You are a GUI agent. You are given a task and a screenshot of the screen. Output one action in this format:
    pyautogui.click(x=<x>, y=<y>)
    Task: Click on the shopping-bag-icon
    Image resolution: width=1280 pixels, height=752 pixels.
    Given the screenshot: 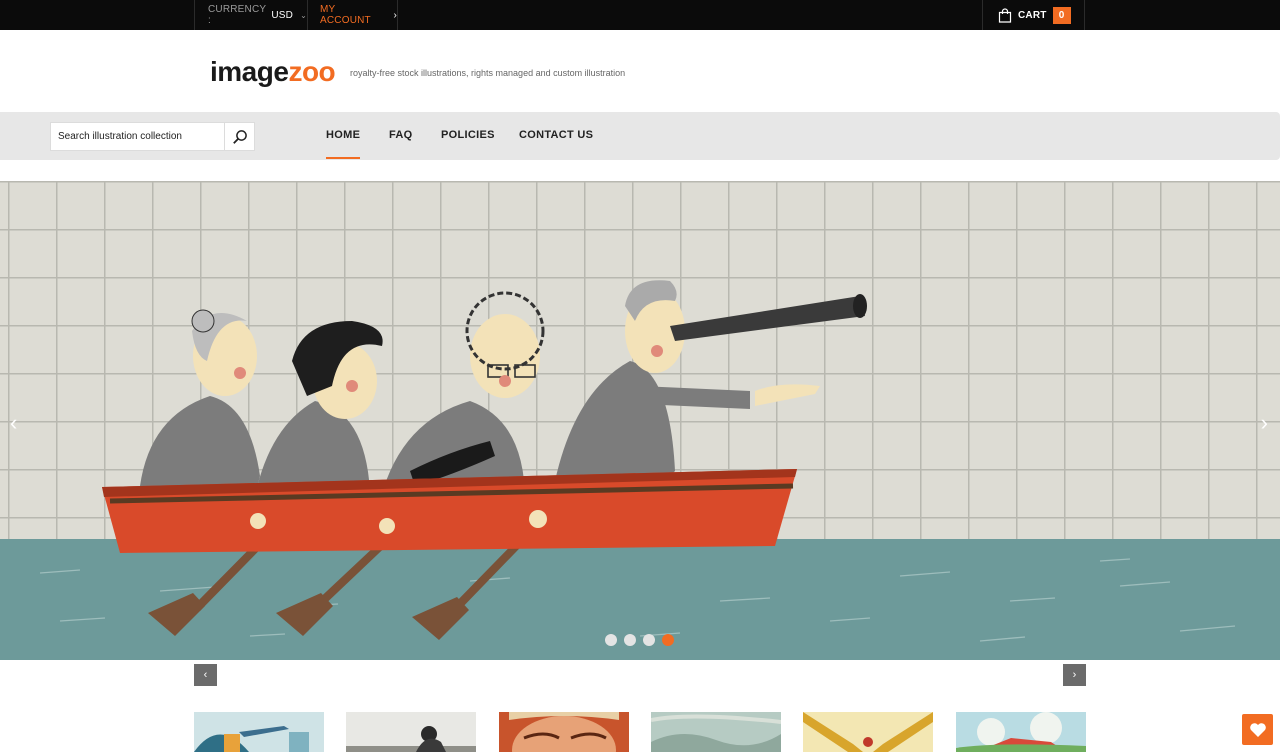 What is the action you would take?
    pyautogui.click(x=1005, y=15)
    